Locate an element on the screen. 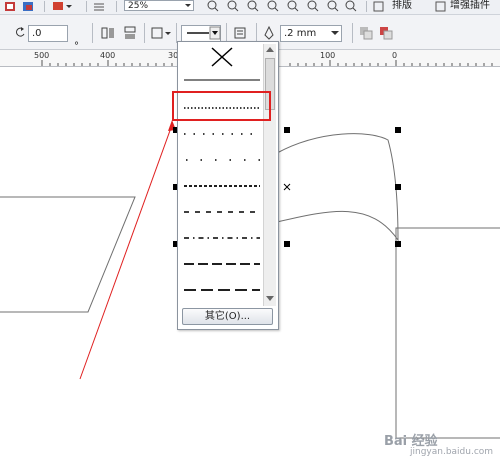 The image size is (500, 476). arrange-button: 排版 is located at coordinates (402, 6).